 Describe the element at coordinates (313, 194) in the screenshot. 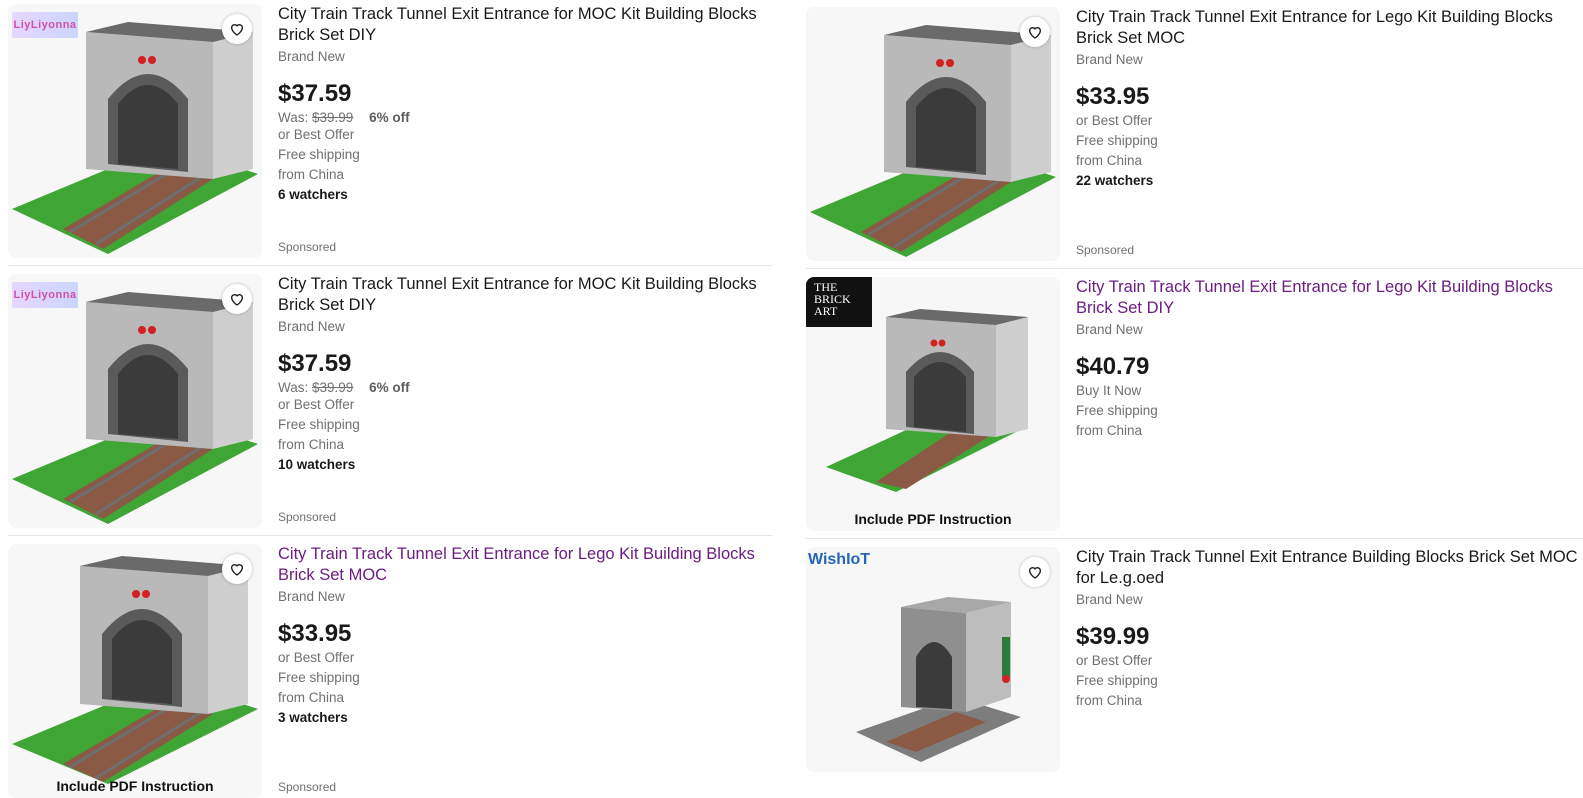

I see `watchers-count: 6 watchers` at that location.